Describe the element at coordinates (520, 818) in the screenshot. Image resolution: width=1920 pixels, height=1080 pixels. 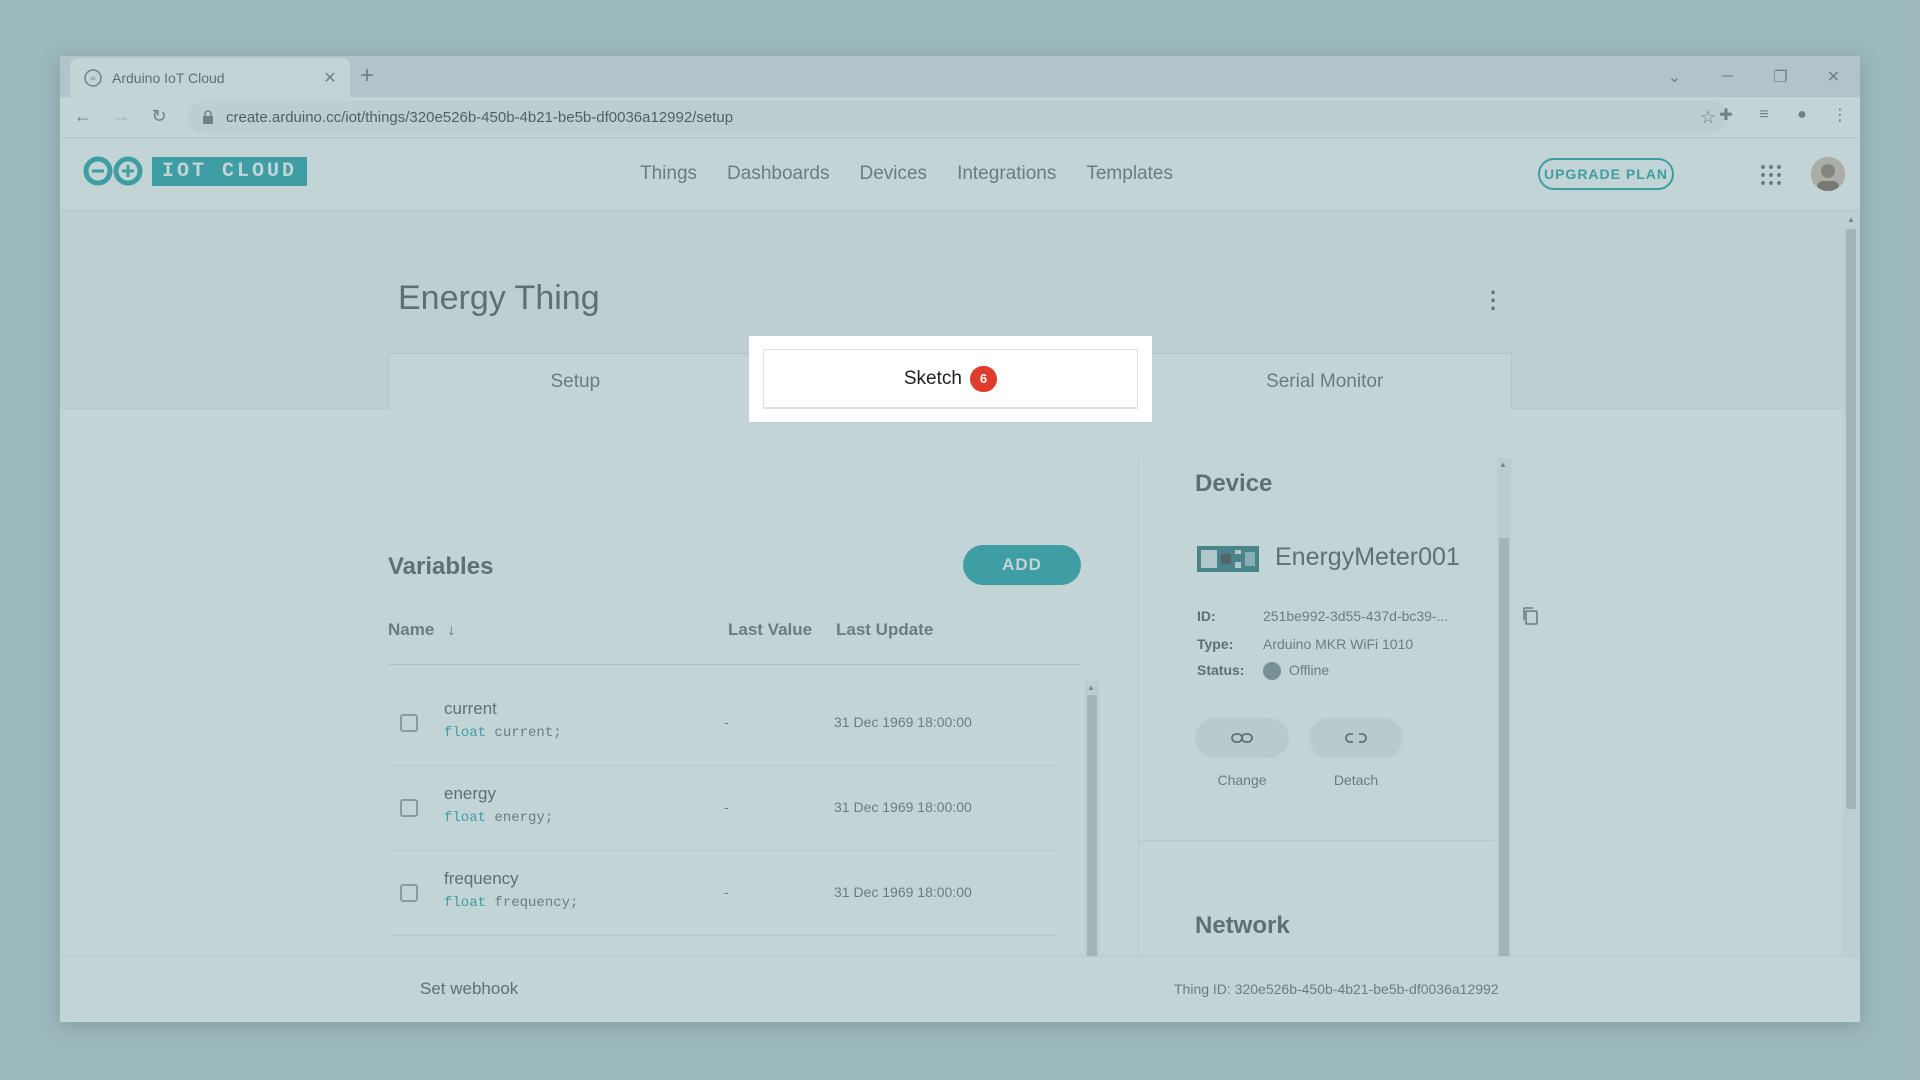
I see `variable-decl: energy;` at that location.